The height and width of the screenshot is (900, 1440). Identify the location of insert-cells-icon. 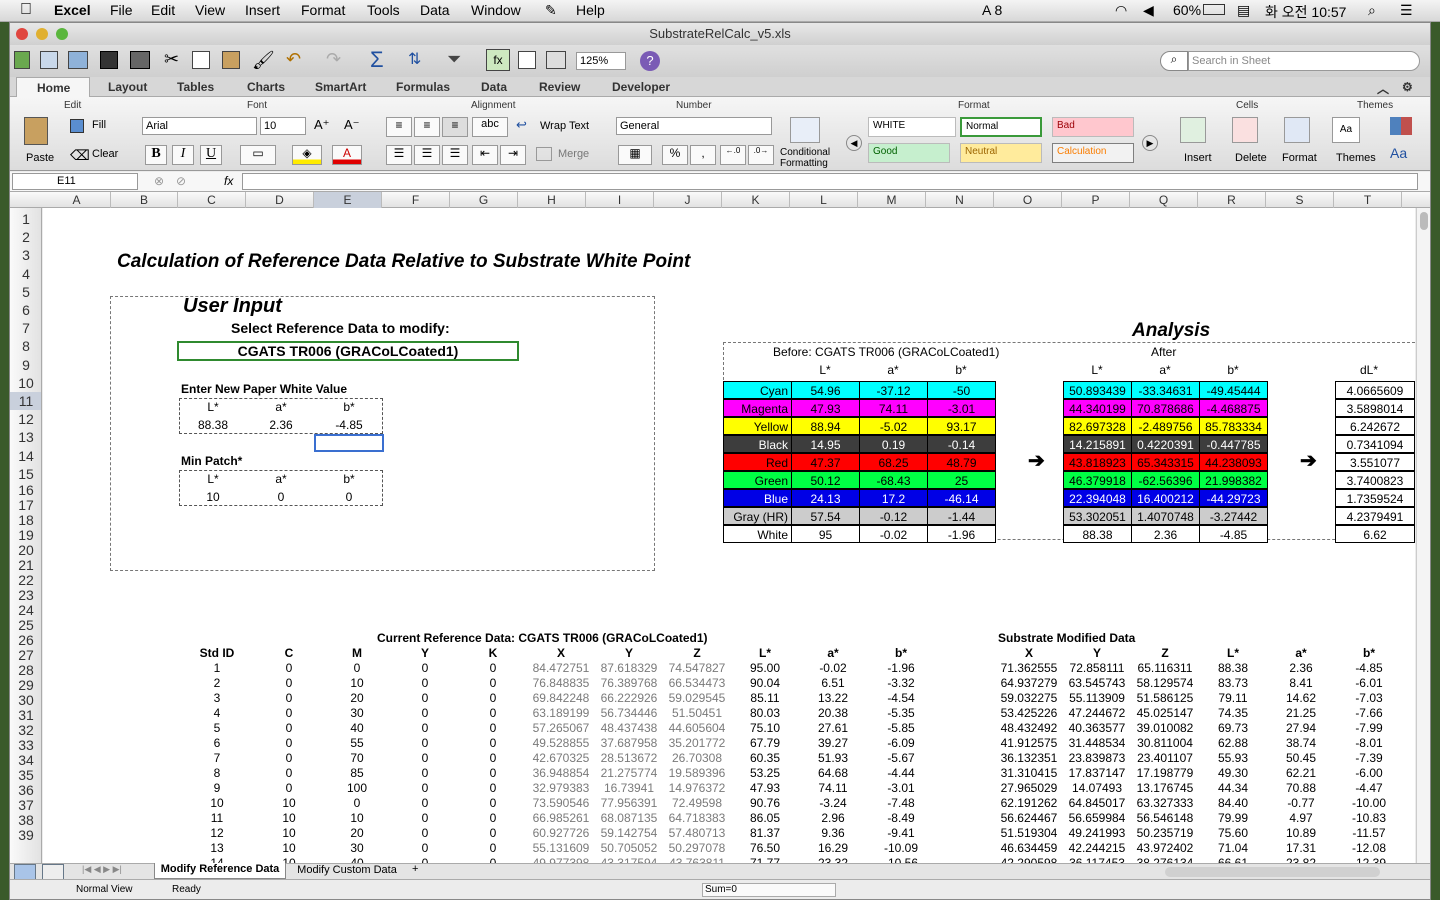
(1193, 130).